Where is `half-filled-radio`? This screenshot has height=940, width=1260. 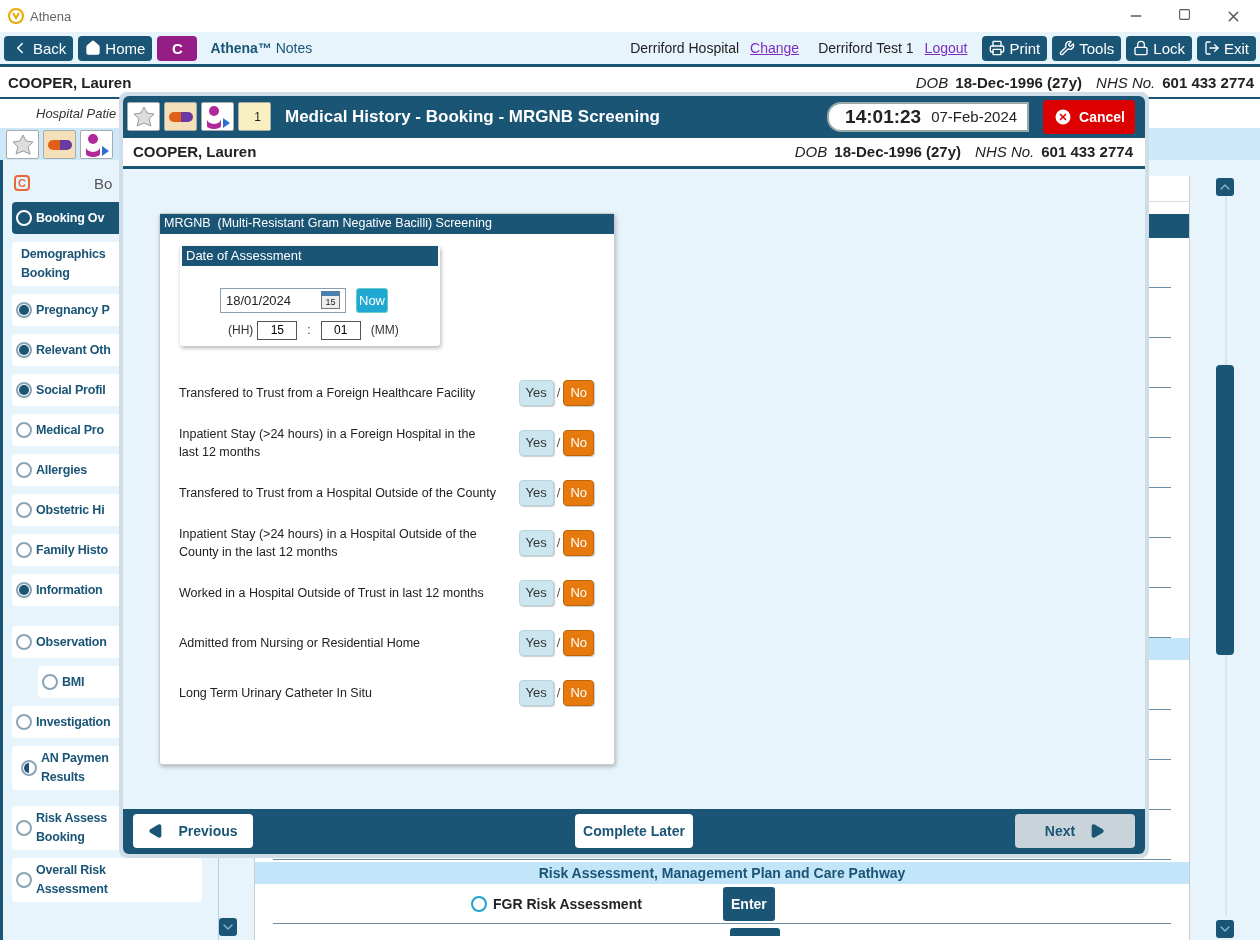 half-filled-radio is located at coordinates (29, 768).